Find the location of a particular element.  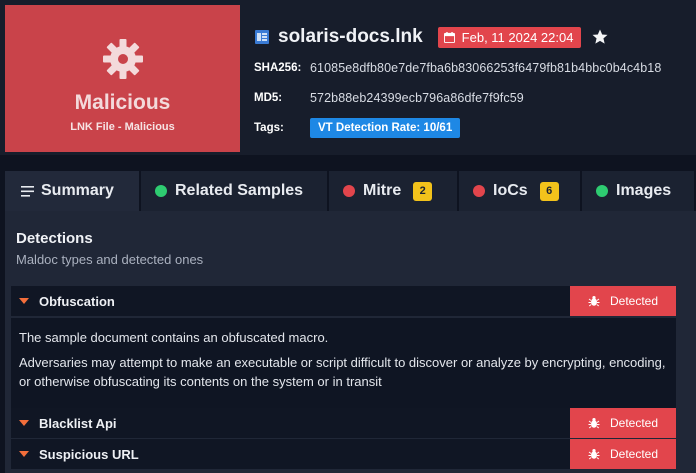

detections-subtitle: Maldoc types and detected ones is located at coordinates (110, 259).